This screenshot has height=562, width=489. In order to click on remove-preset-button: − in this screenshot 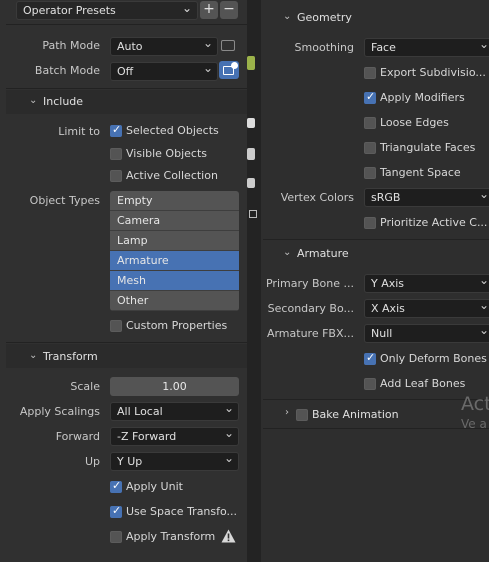, I will do `click(229, 10)`.